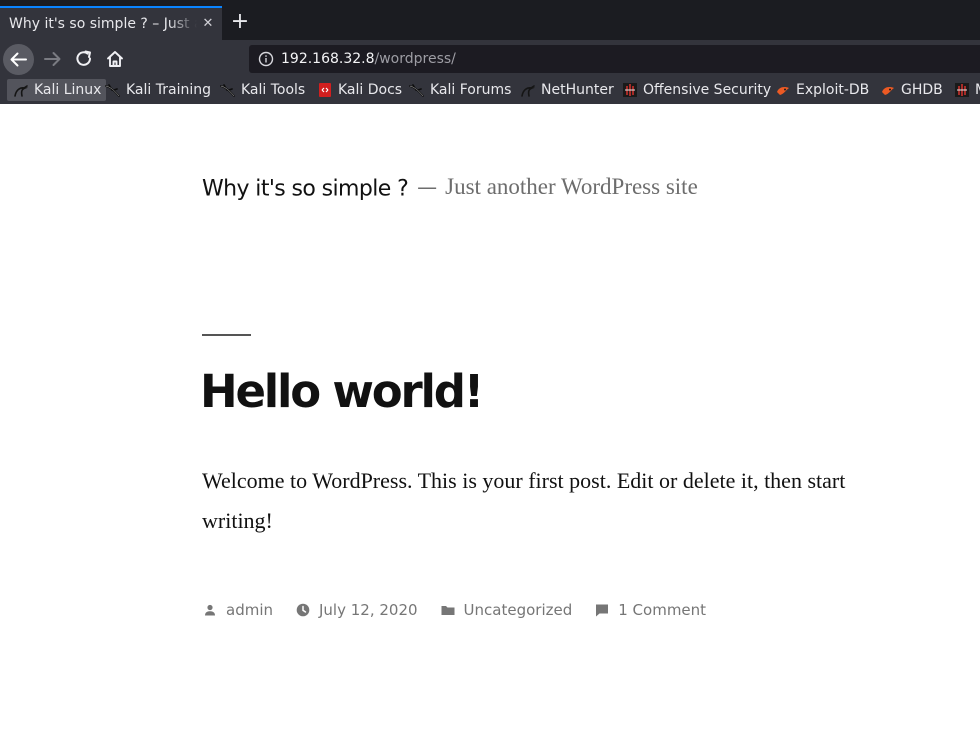  I want to click on kali-docs-icon, so click(325, 90).